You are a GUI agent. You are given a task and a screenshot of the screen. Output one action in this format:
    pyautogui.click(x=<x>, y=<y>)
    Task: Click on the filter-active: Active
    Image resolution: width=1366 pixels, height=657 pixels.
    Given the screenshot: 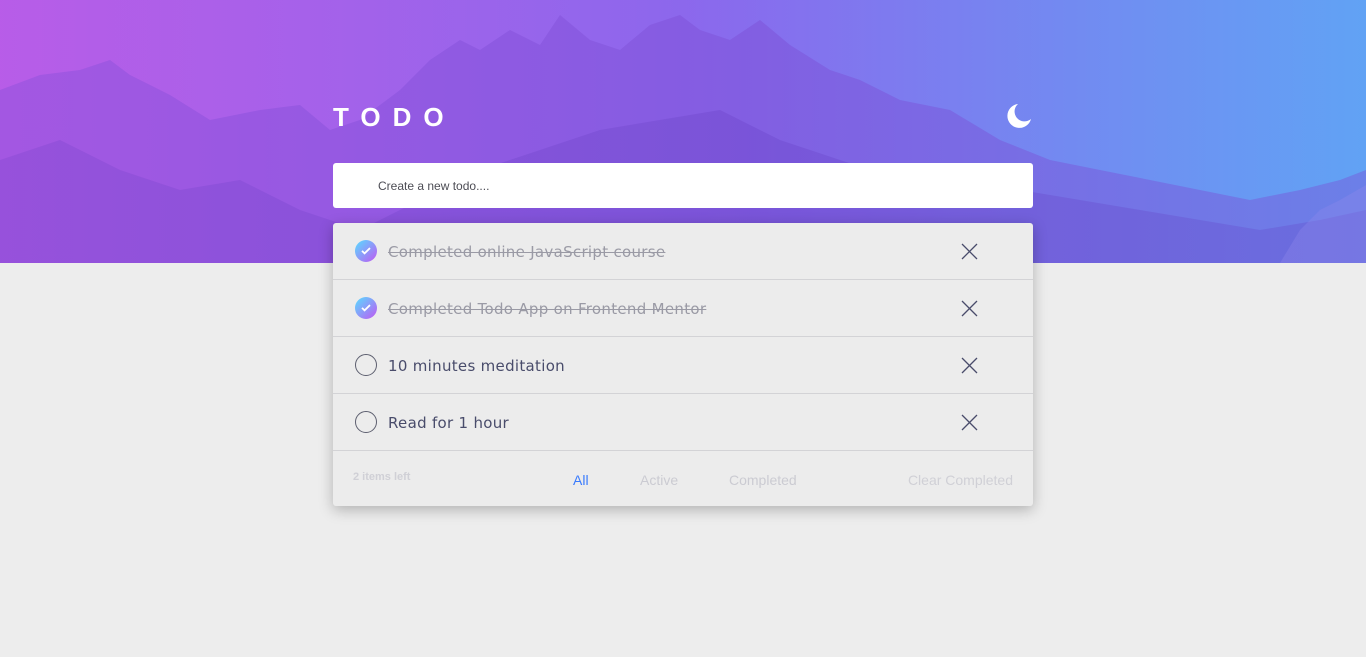 What is the action you would take?
    pyautogui.click(x=659, y=480)
    